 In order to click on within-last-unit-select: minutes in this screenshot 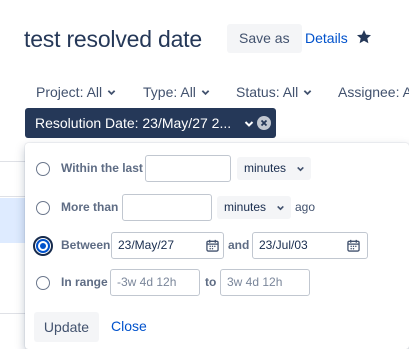, I will do `click(274, 168)`.